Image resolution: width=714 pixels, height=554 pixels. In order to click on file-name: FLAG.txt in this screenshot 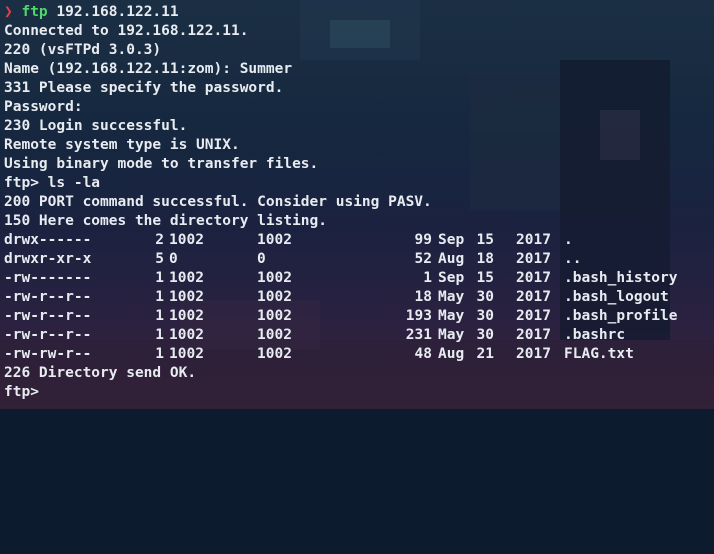, I will do `click(599, 354)`.